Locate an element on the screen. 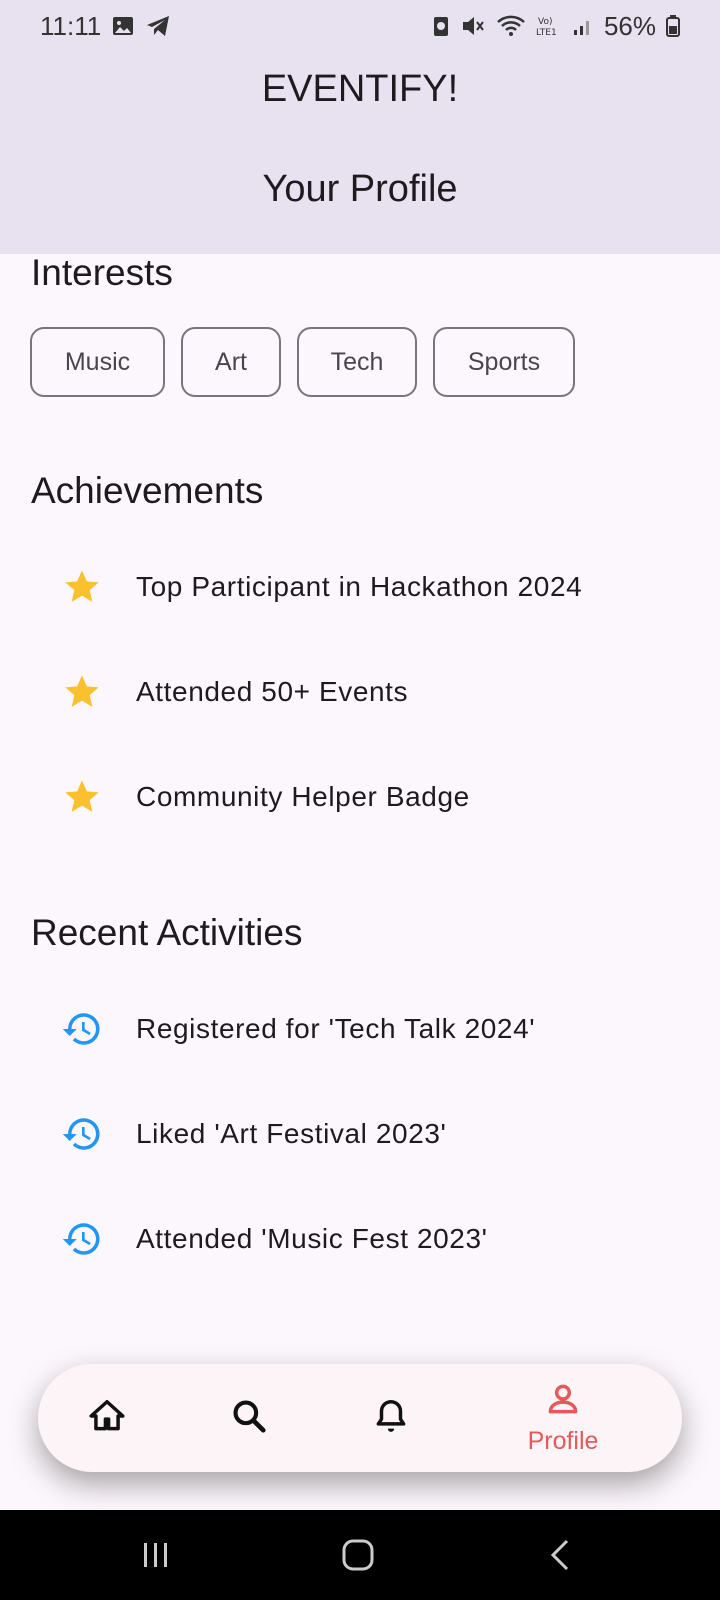 This screenshot has height=1600, width=720. battery-saver-icon is located at coordinates (441, 26).